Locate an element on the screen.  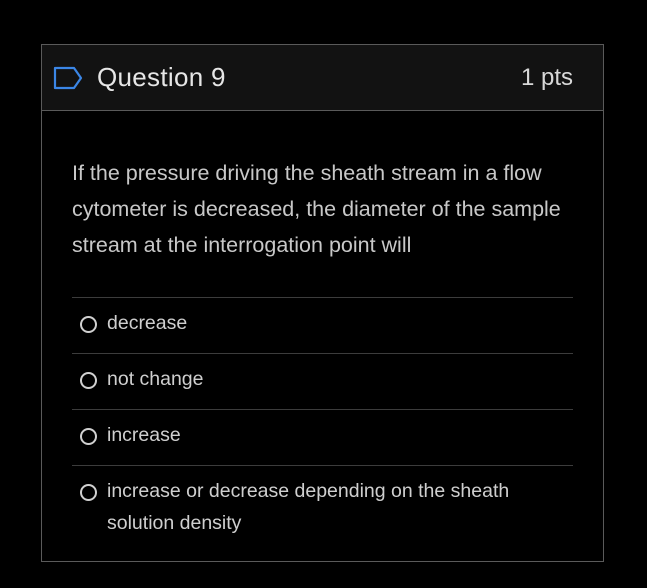
answer-label: increase is located at coordinates (144, 435).